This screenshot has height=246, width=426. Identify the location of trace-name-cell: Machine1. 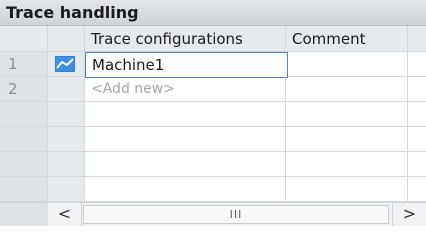
(186, 65).